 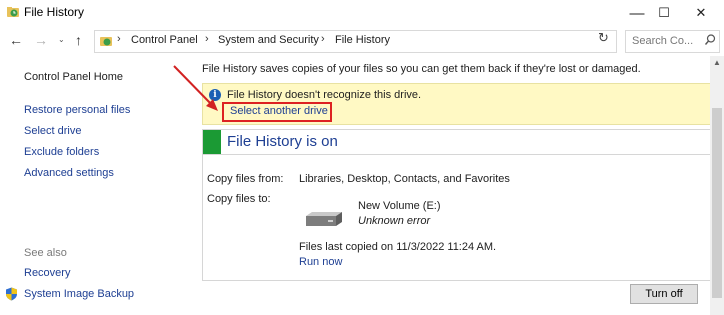 I want to click on control-panel-home-link: Control Panel Home, so click(x=73, y=77).